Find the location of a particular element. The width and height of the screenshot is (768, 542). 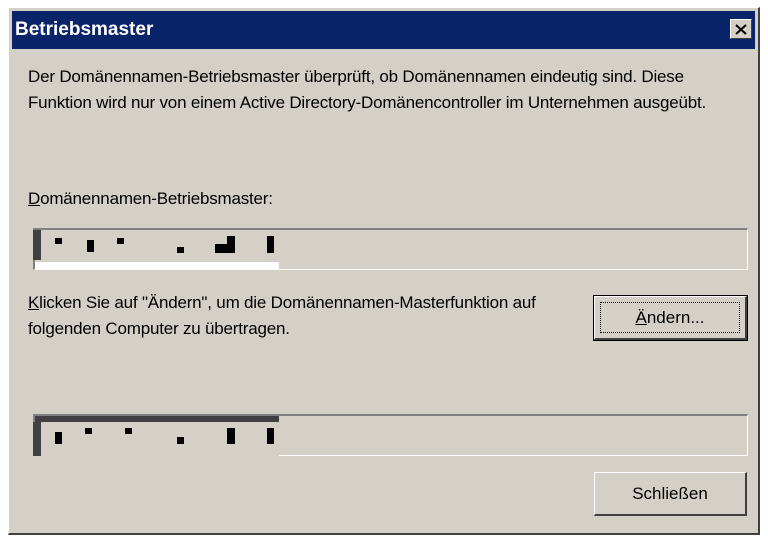

window-title: Betriebsmaster is located at coordinates (84, 29).